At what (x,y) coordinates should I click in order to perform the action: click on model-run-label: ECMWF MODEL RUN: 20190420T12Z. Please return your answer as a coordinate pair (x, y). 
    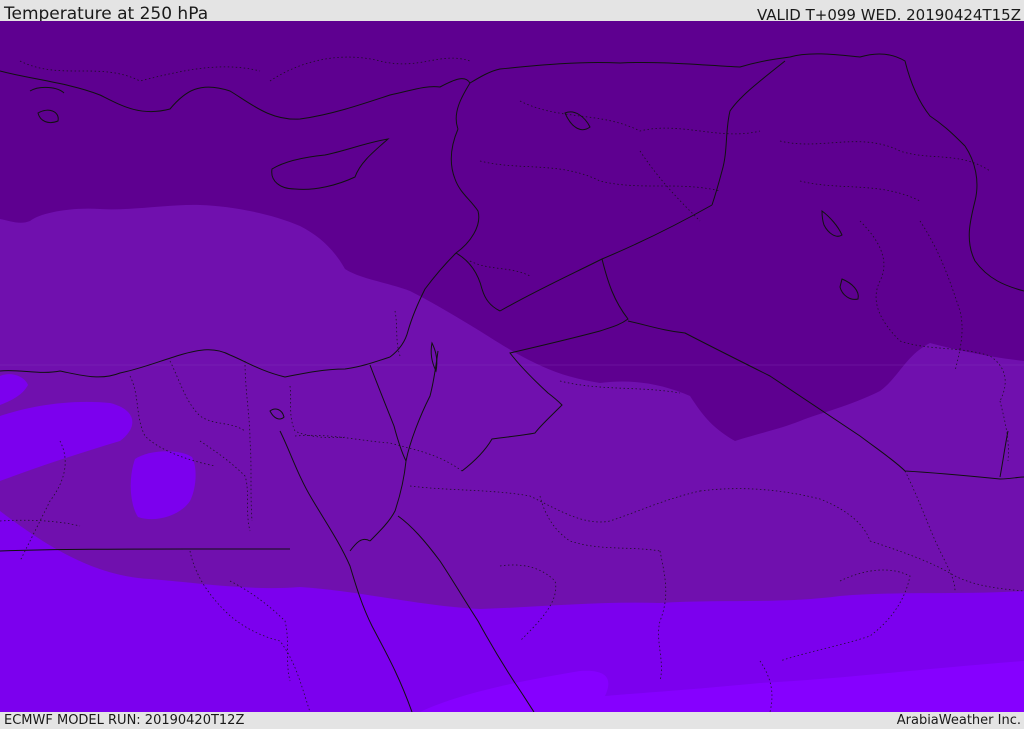
    Looking at the image, I should click on (124, 720).